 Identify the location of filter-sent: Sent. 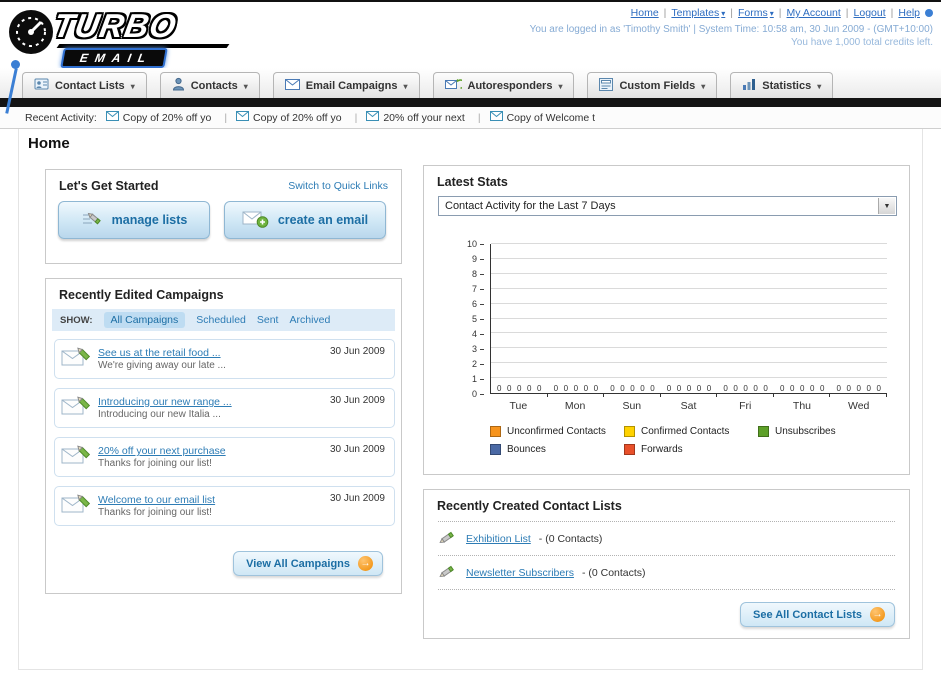
(268, 320).